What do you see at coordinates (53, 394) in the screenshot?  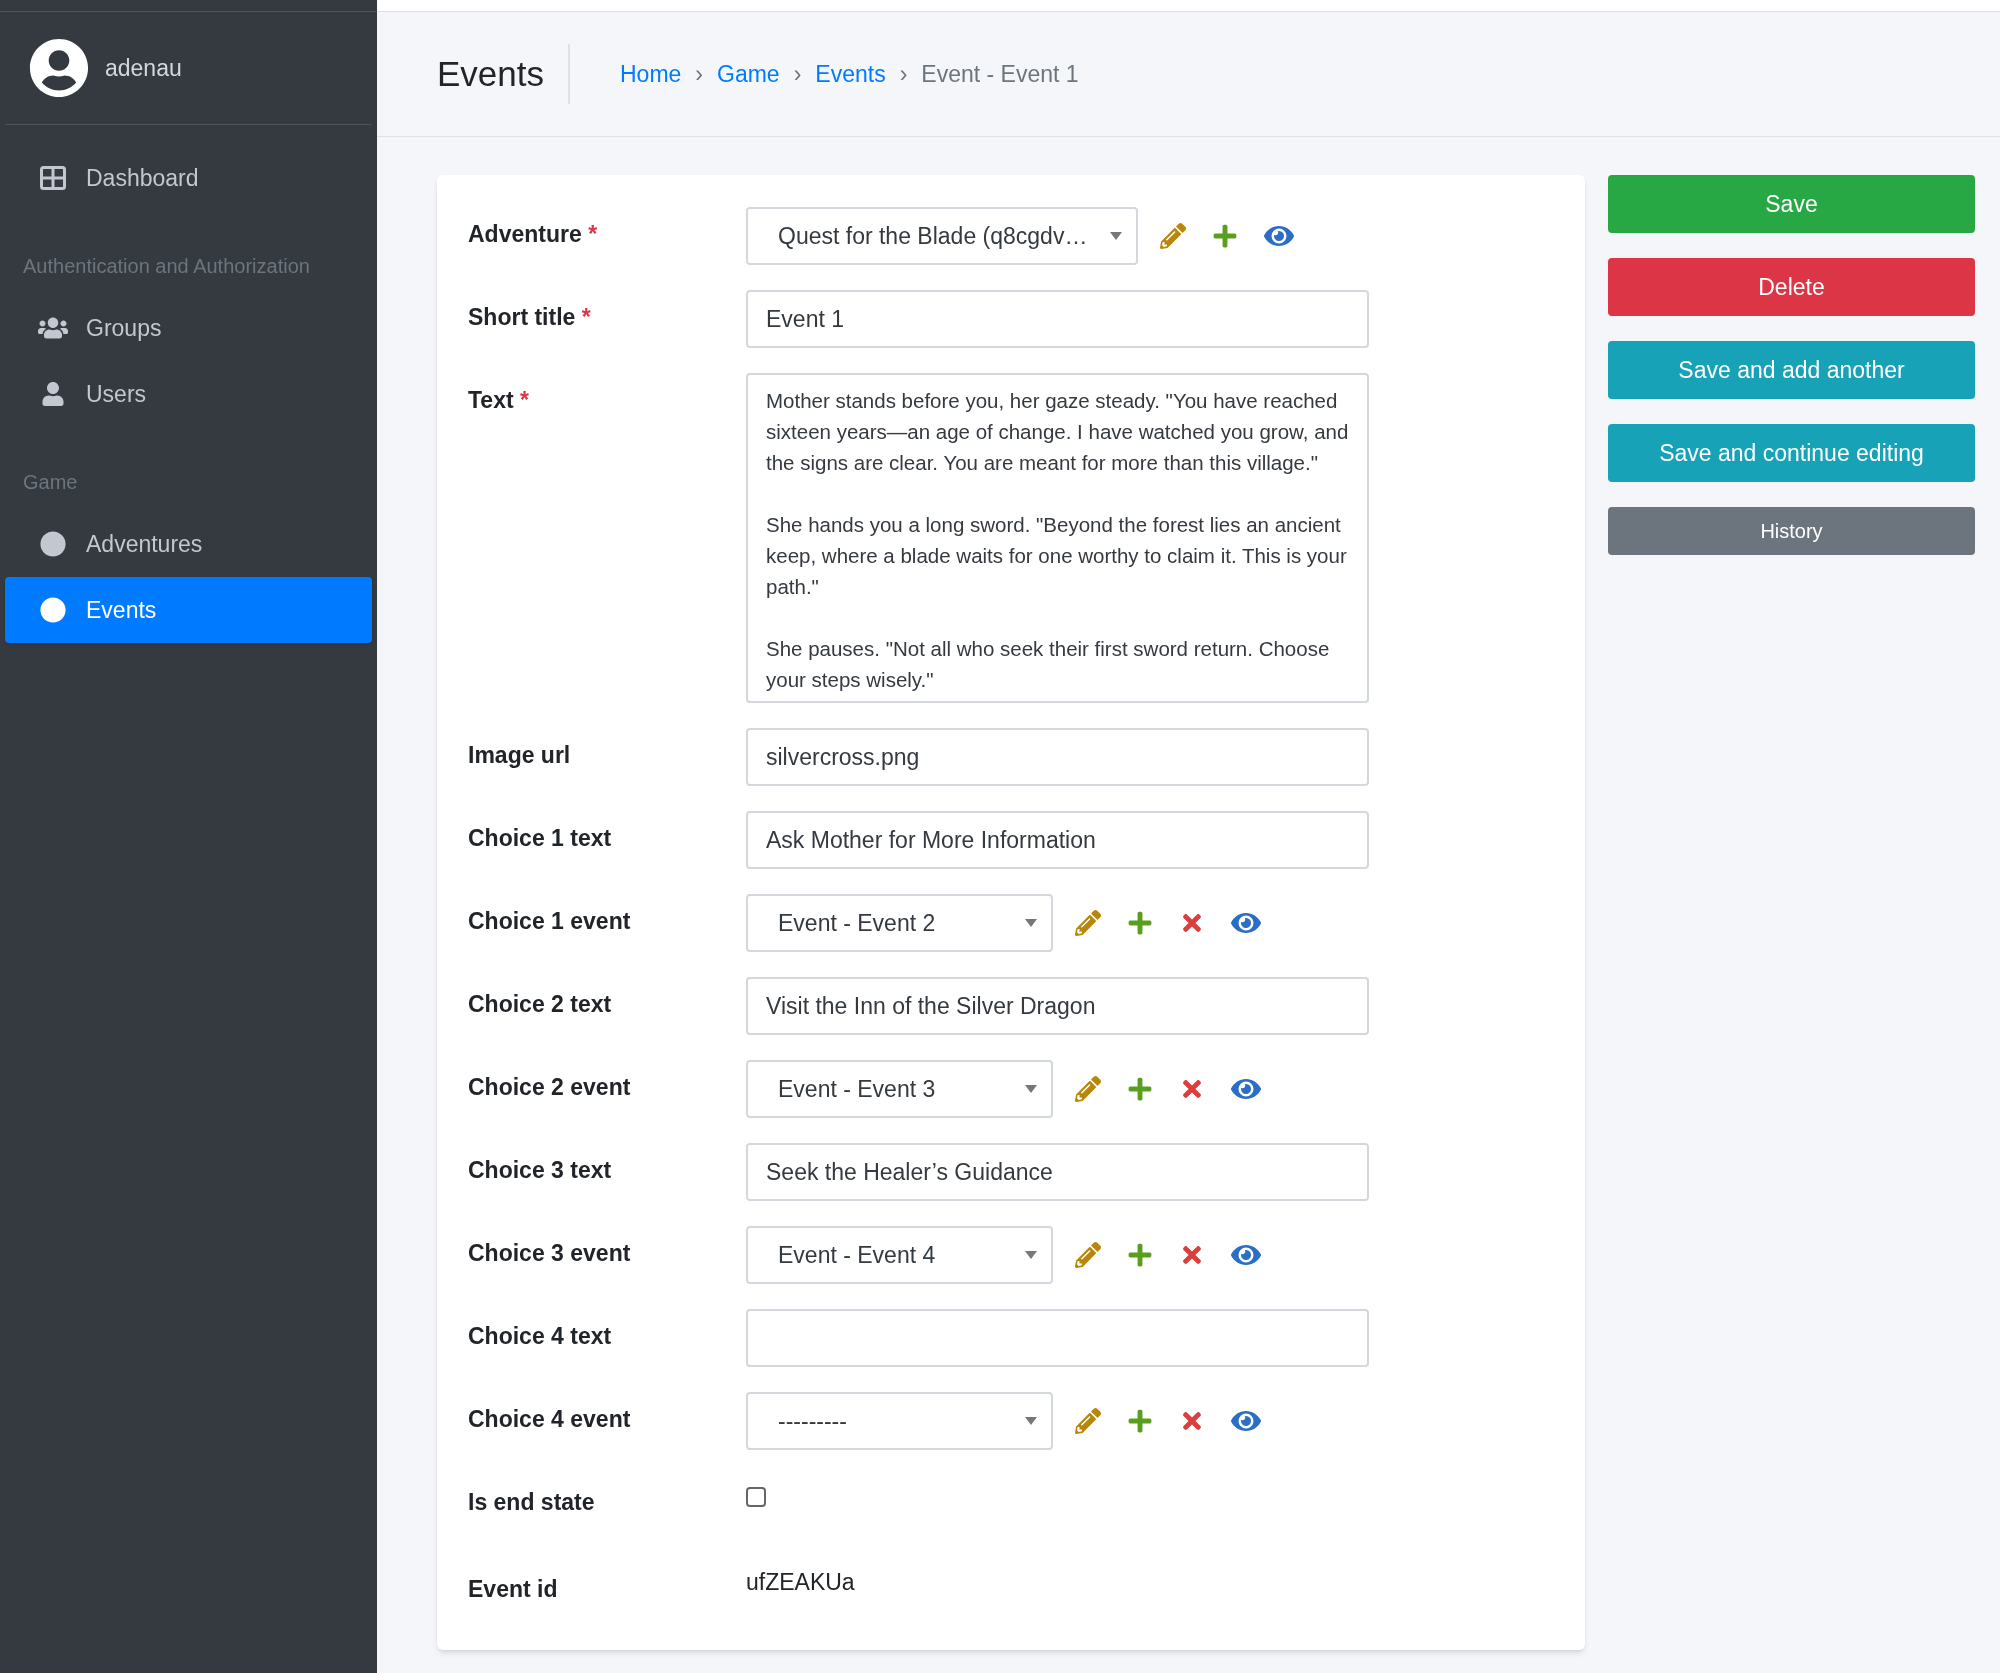 I see `user-icon` at bounding box center [53, 394].